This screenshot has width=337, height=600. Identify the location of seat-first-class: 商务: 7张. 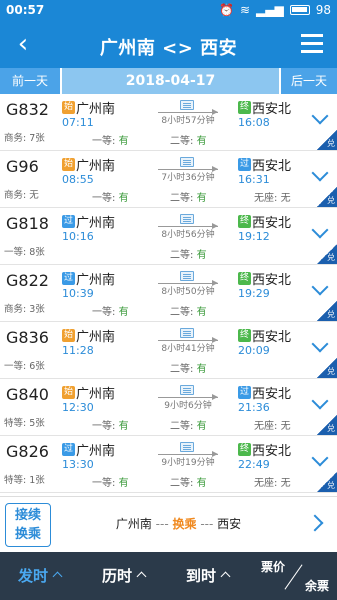
(24, 138).